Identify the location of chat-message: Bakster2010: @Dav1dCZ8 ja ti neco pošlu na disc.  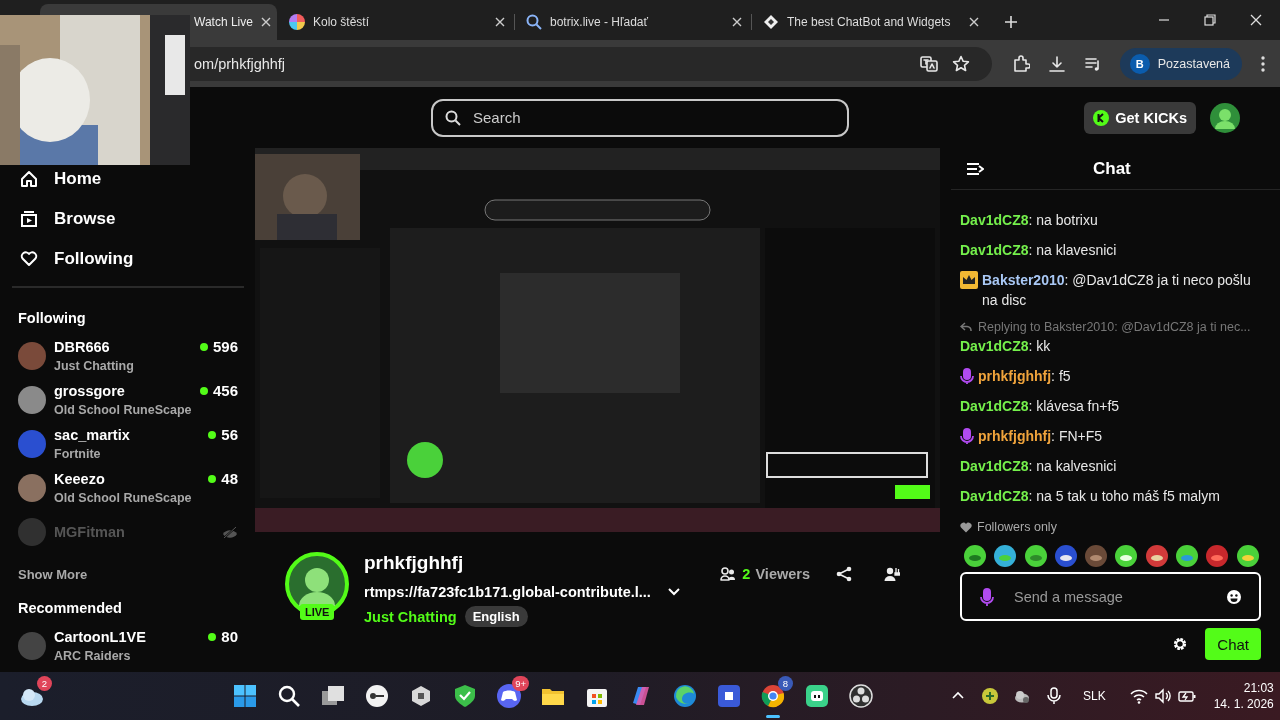
(1117, 290).